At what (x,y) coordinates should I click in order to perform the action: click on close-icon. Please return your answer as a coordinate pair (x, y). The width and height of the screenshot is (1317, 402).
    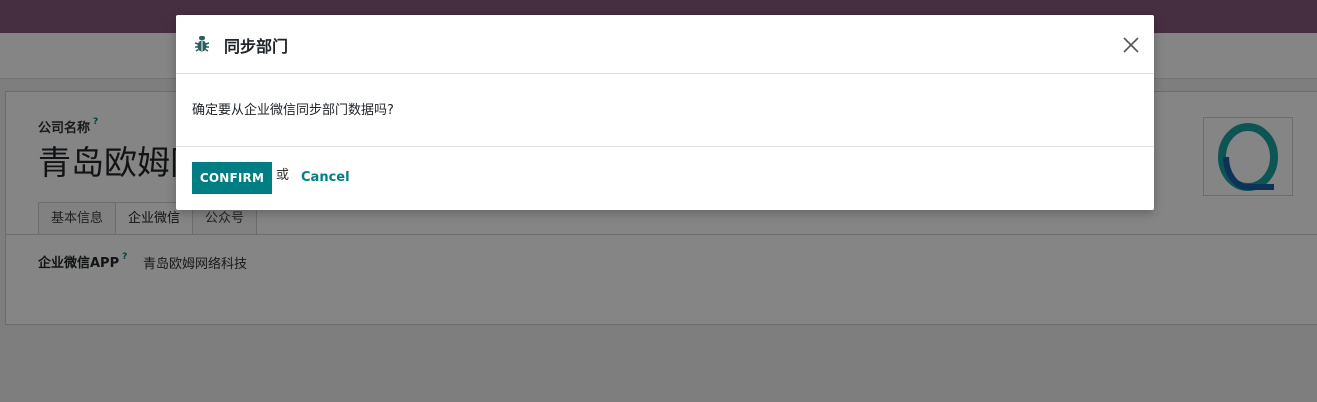
    Looking at the image, I should click on (1131, 45).